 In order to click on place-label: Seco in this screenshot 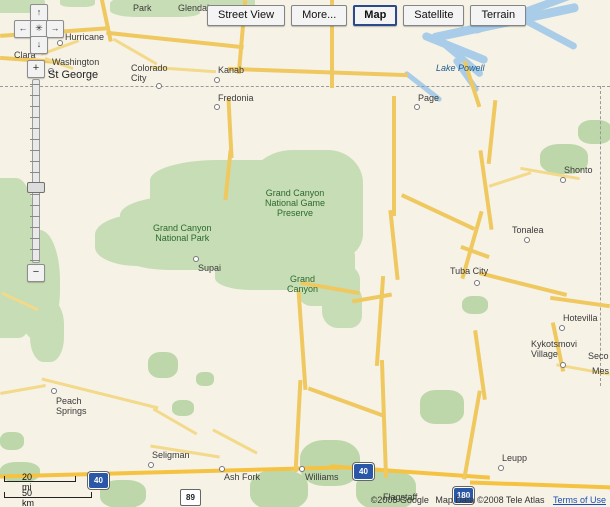, I will do `click(598, 356)`.